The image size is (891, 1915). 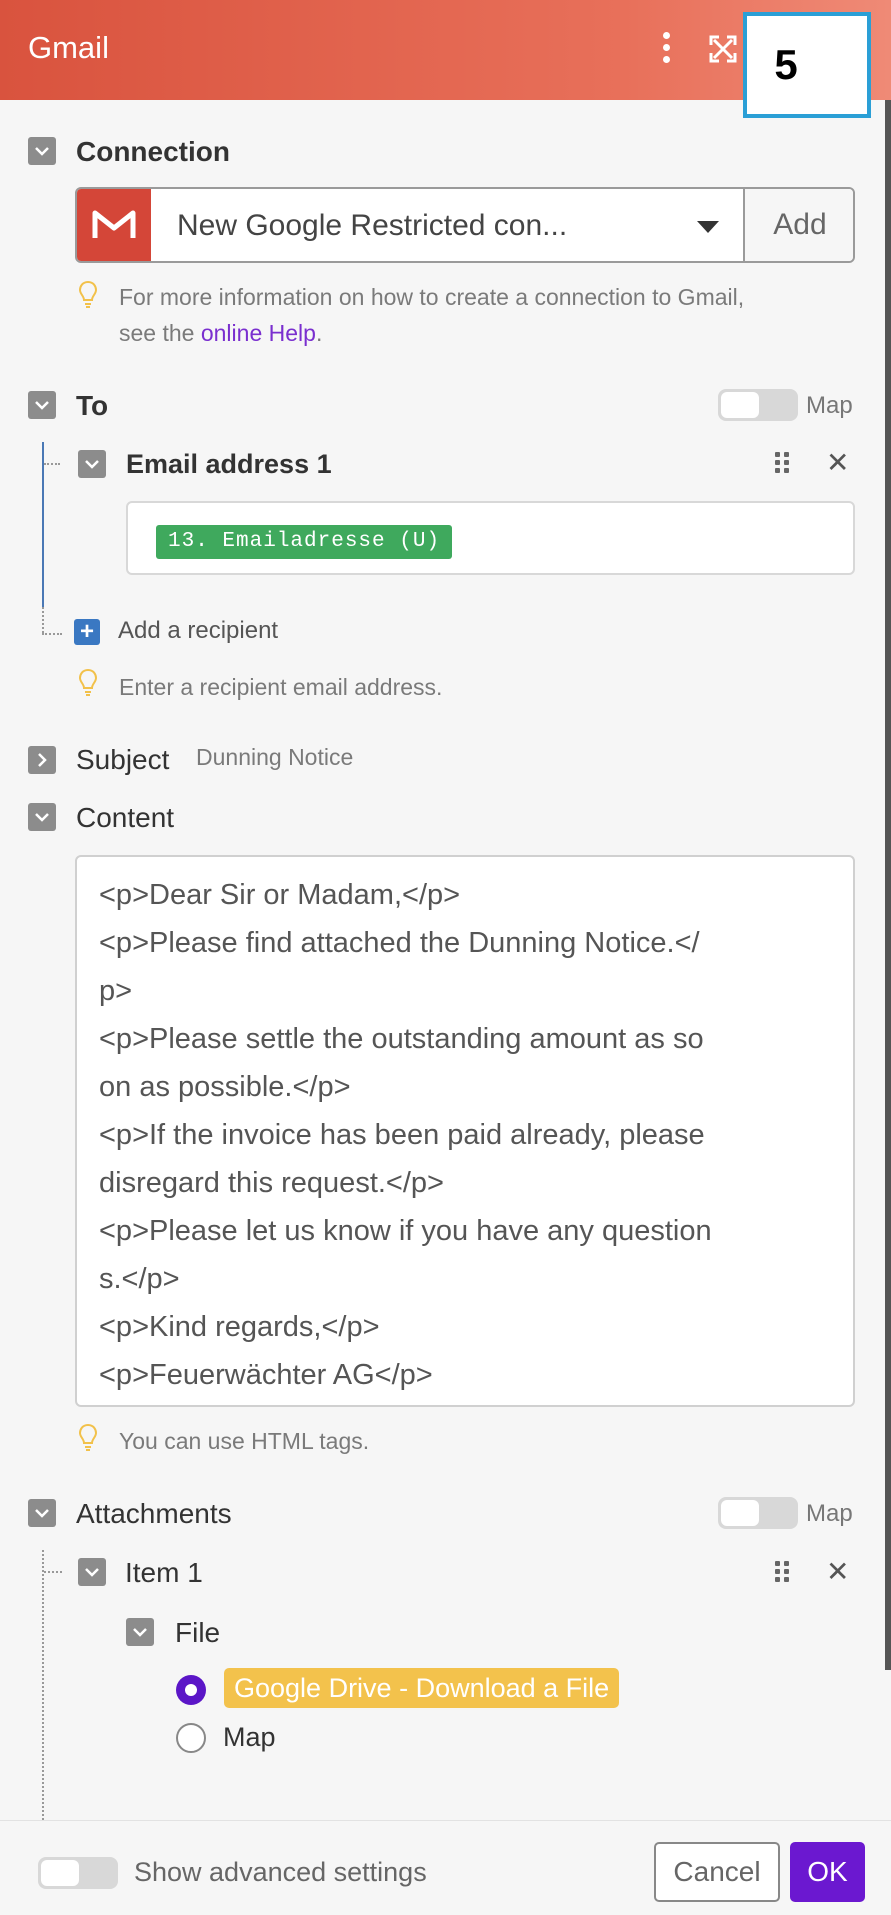 What do you see at coordinates (431, 333) in the screenshot?
I see `connection-hint-line2: see the online Help.` at bounding box center [431, 333].